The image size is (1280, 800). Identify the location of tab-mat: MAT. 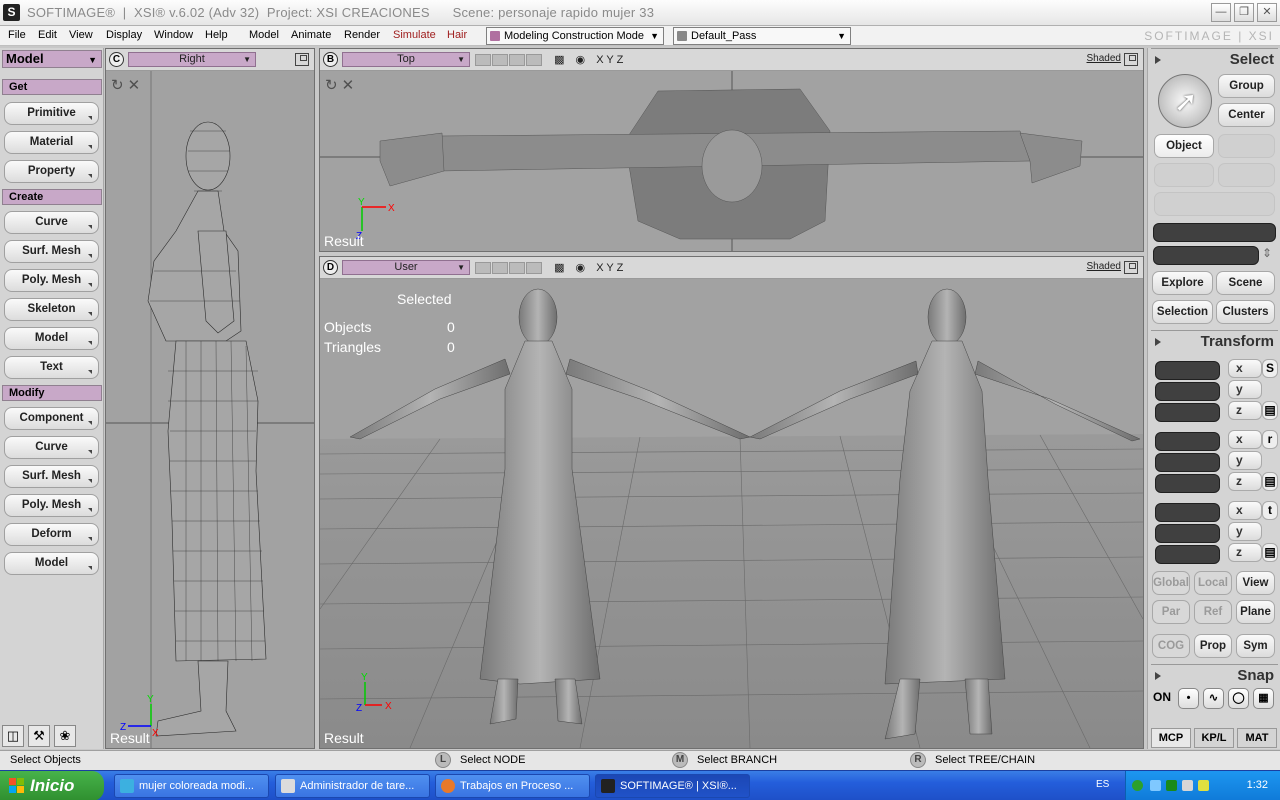
(1257, 738).